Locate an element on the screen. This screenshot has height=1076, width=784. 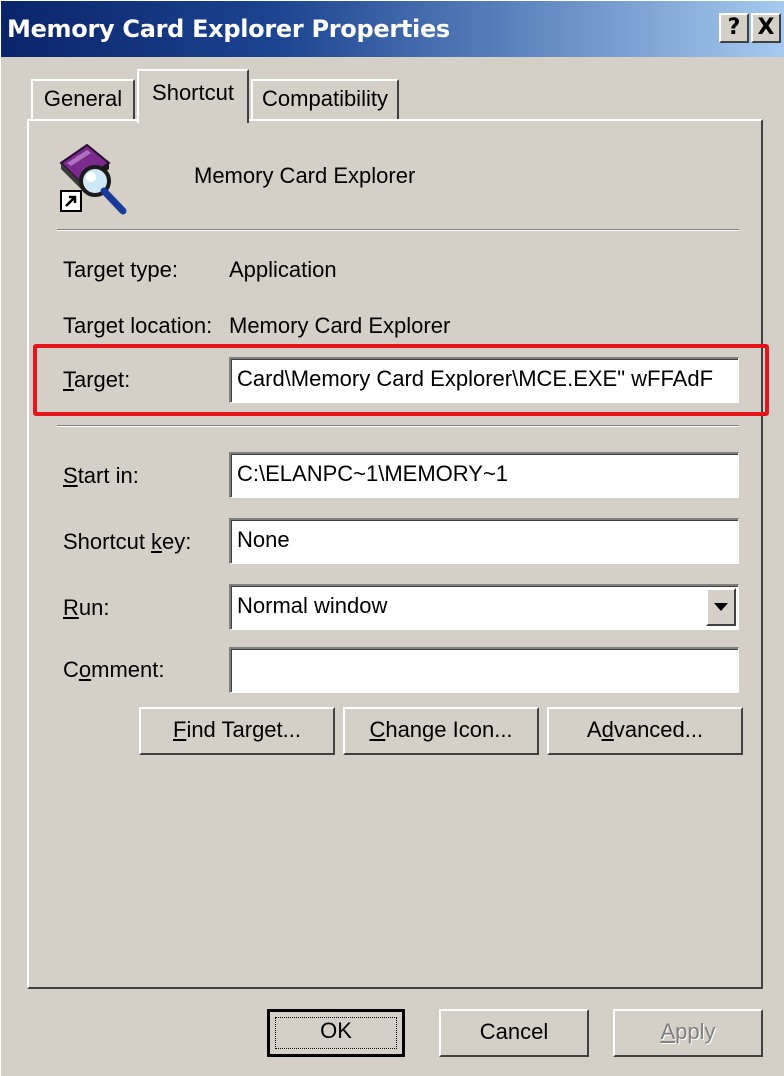
comment-field is located at coordinates (484, 670).